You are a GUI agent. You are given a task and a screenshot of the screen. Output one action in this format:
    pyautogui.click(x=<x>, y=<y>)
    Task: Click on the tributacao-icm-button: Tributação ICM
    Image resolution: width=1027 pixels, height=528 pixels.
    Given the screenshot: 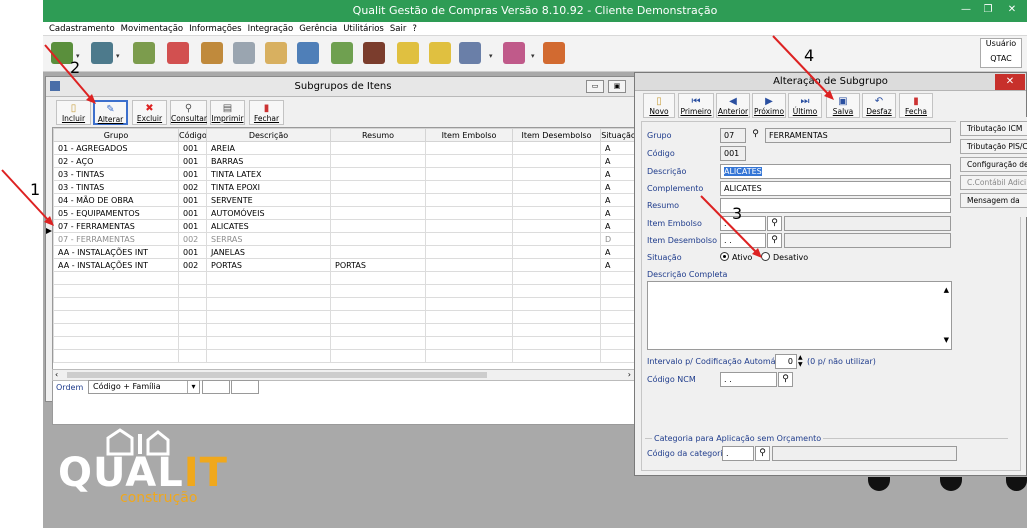 What is the action you would take?
    pyautogui.click(x=993, y=128)
    